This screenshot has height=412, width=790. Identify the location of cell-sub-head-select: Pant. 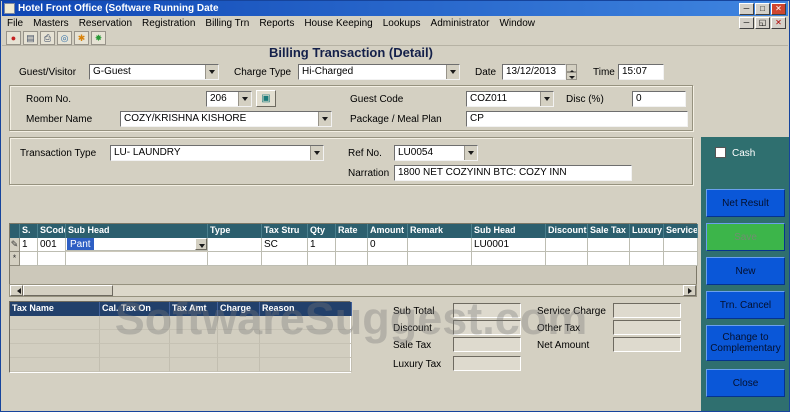
(137, 244).